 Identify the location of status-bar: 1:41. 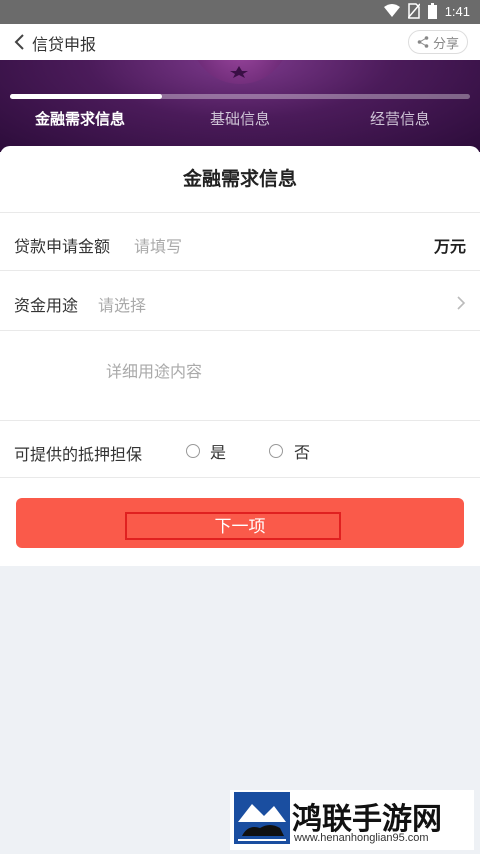
(240, 12).